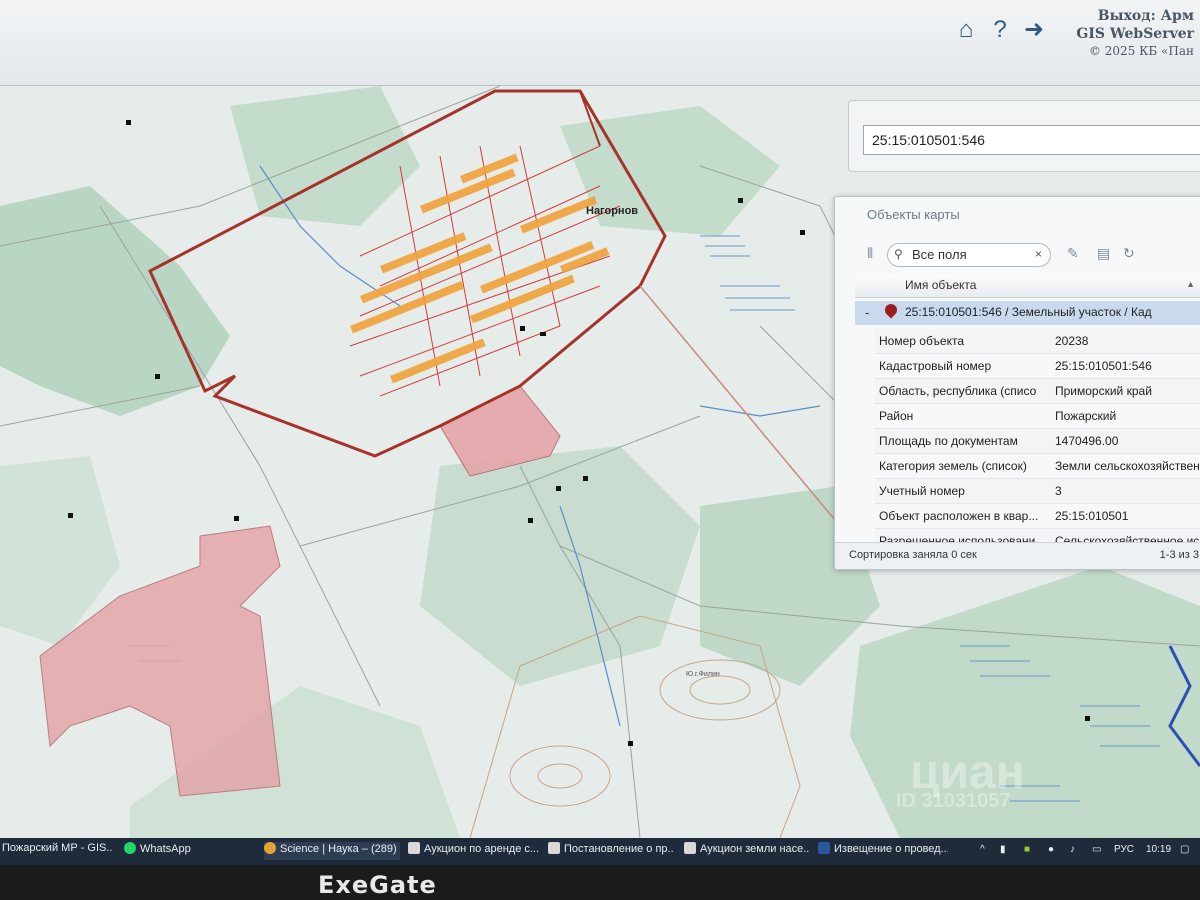 The height and width of the screenshot is (900, 1200). Describe the element at coordinates (189, 851) in the screenshot. I see `taskbar-item-whatsapp: WhatsApp` at that location.